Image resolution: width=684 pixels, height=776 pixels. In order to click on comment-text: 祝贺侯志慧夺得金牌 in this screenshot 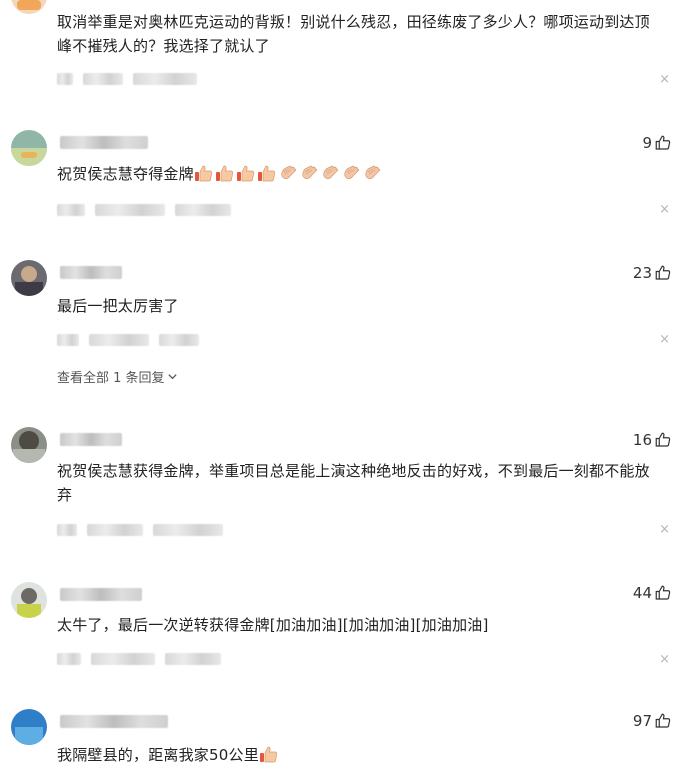, I will do `click(360, 174)`.